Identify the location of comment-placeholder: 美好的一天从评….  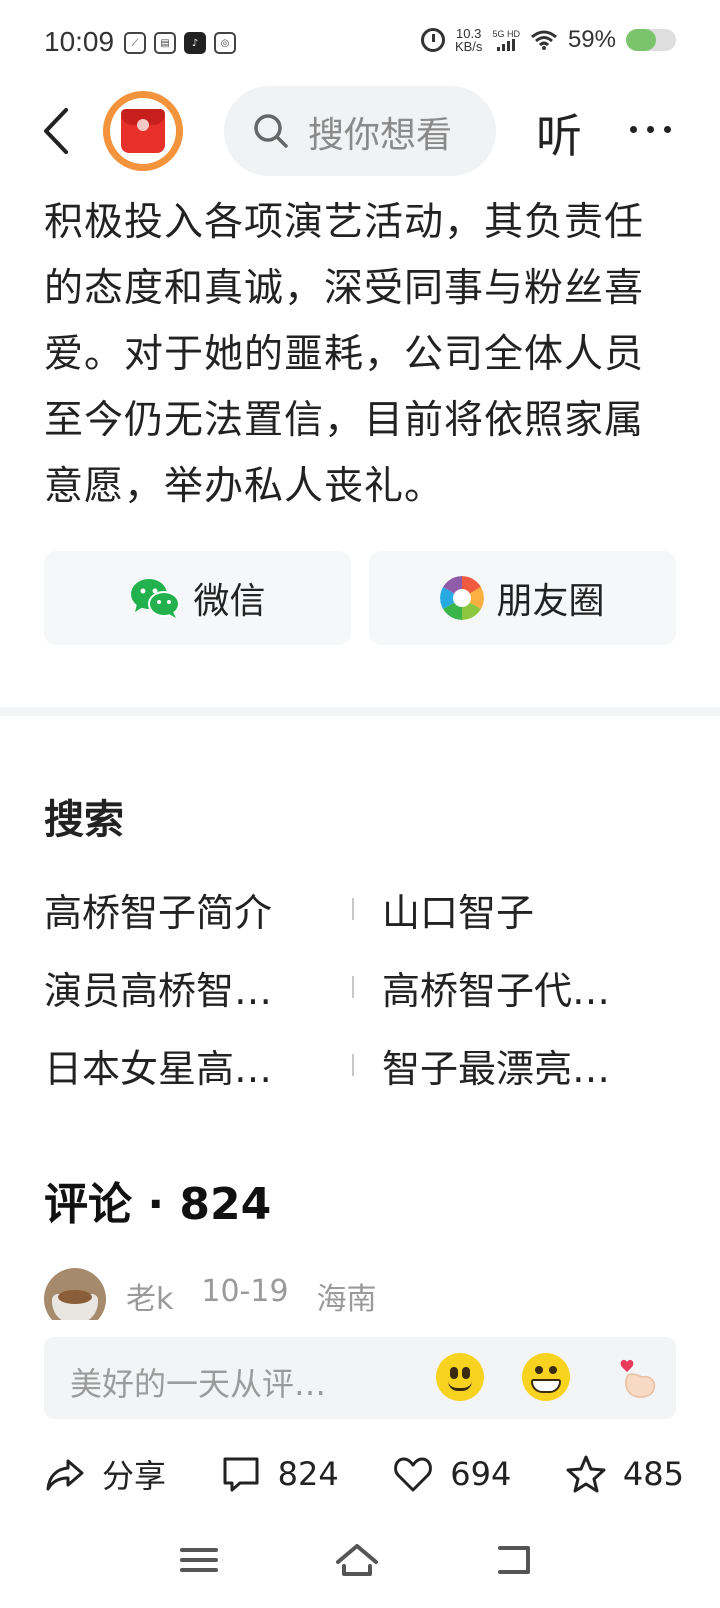
(198, 1384).